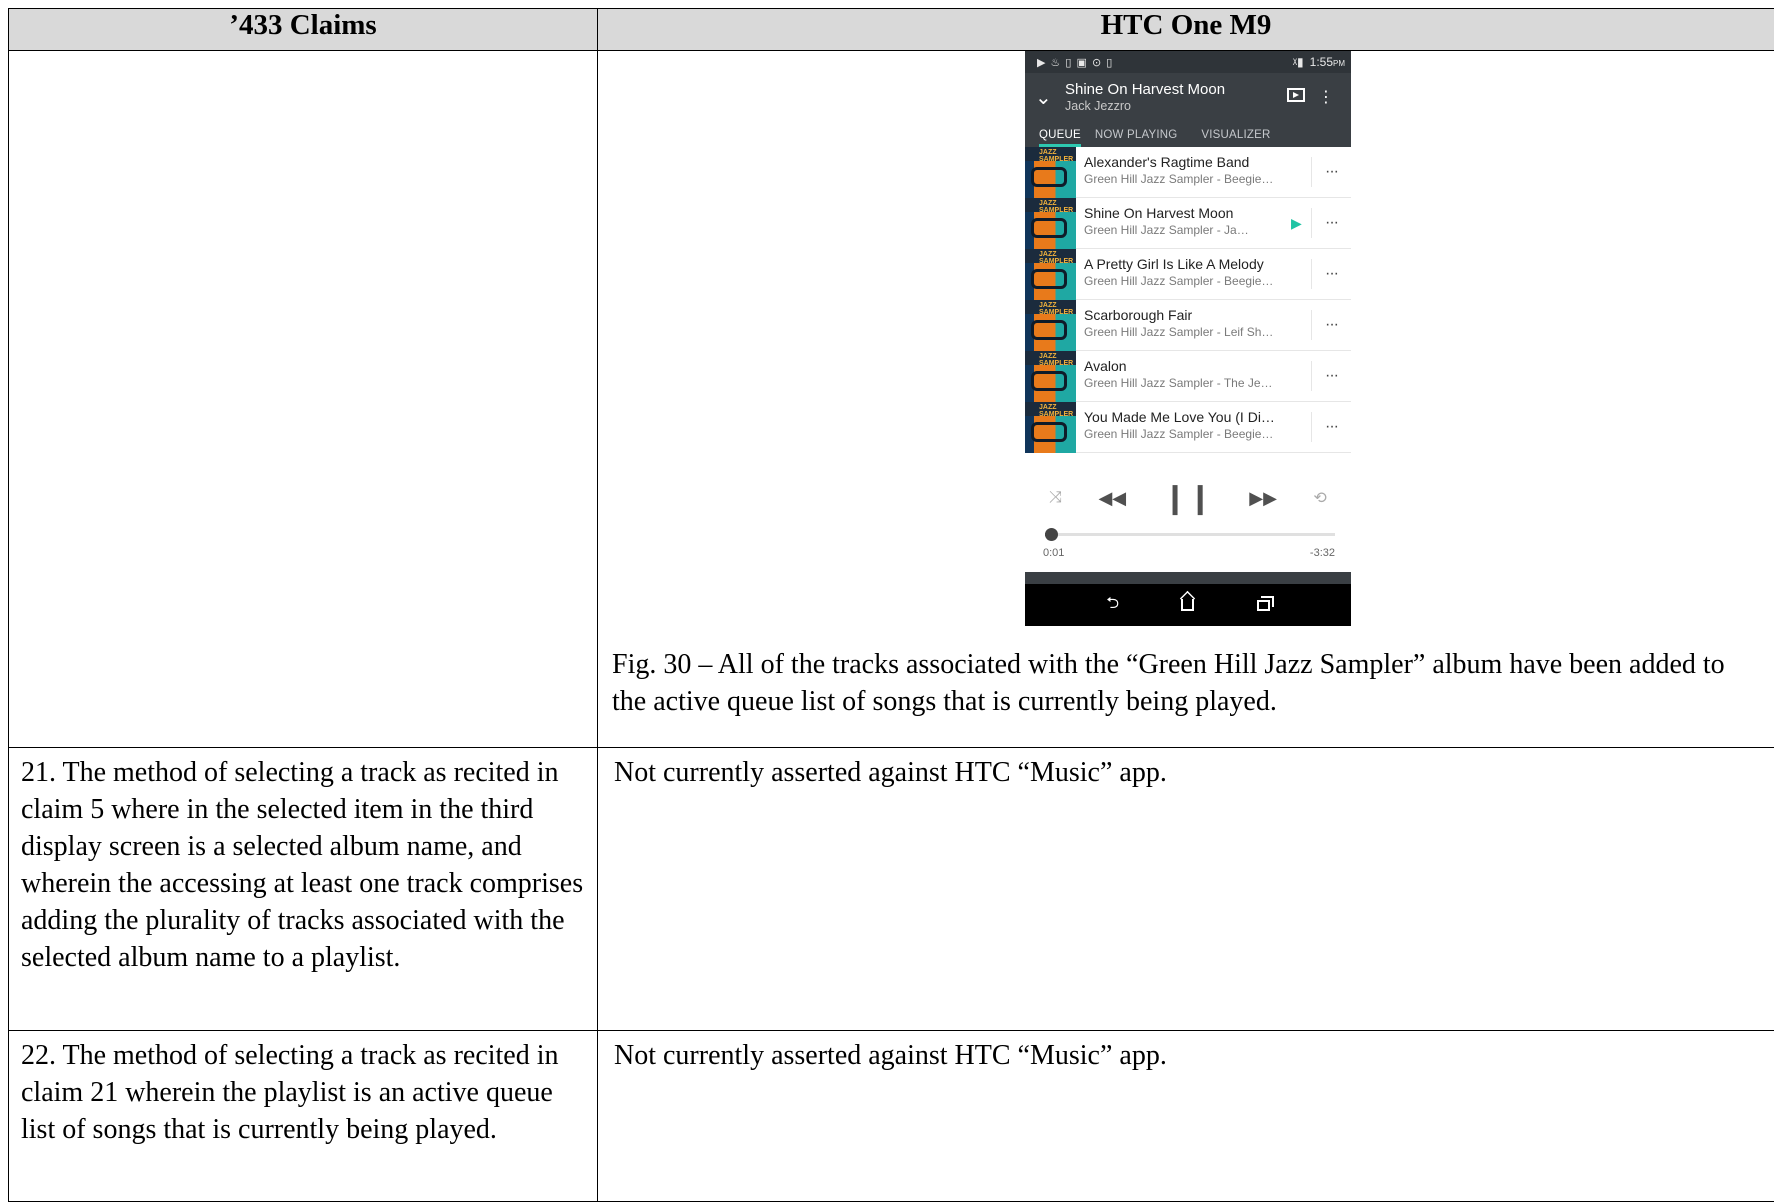  I want to click on pause-icon: ❙❙, so click(1188, 498).